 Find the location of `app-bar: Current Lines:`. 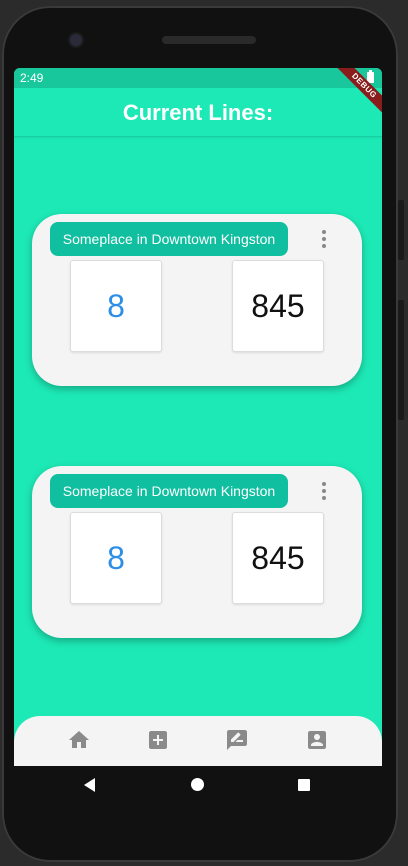

app-bar: Current Lines: is located at coordinates (198, 112).